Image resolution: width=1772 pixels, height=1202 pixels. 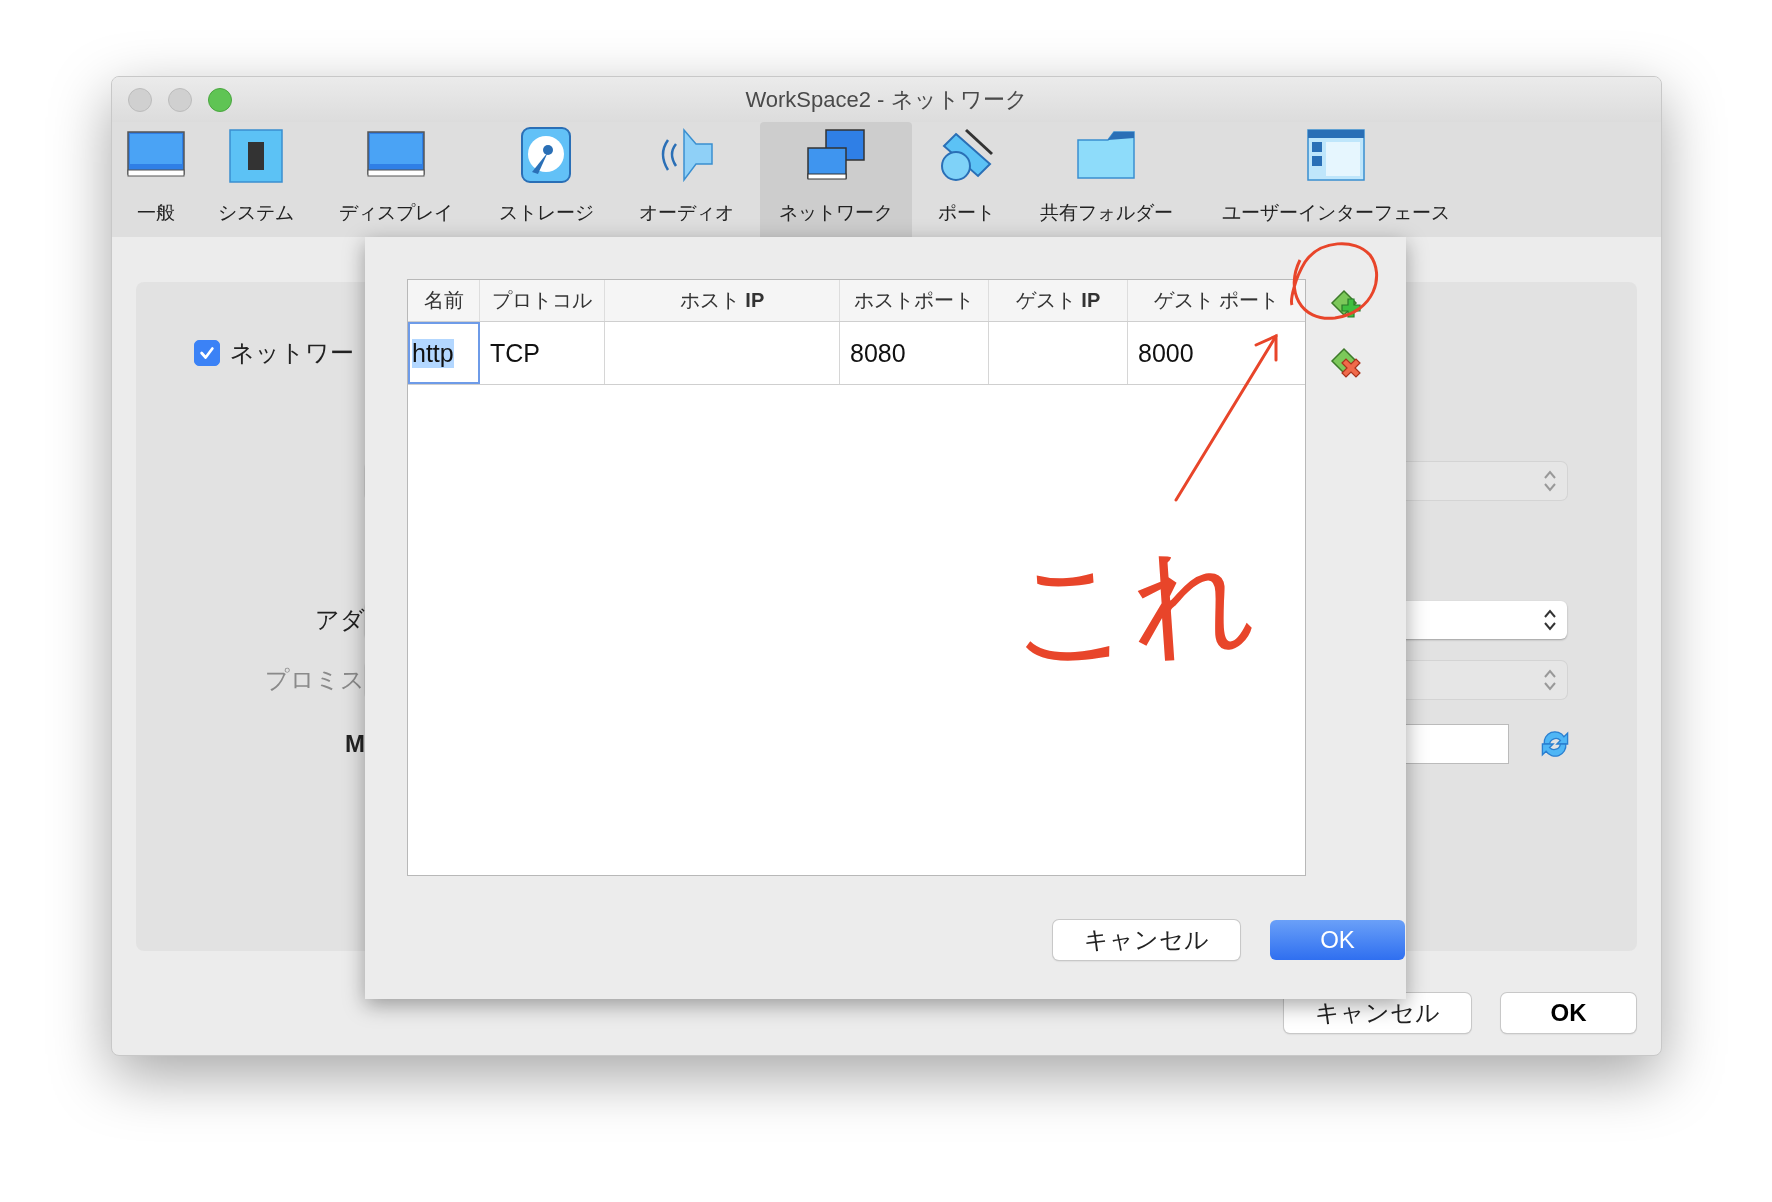 I want to click on field-label: M, so click(x=355, y=744).